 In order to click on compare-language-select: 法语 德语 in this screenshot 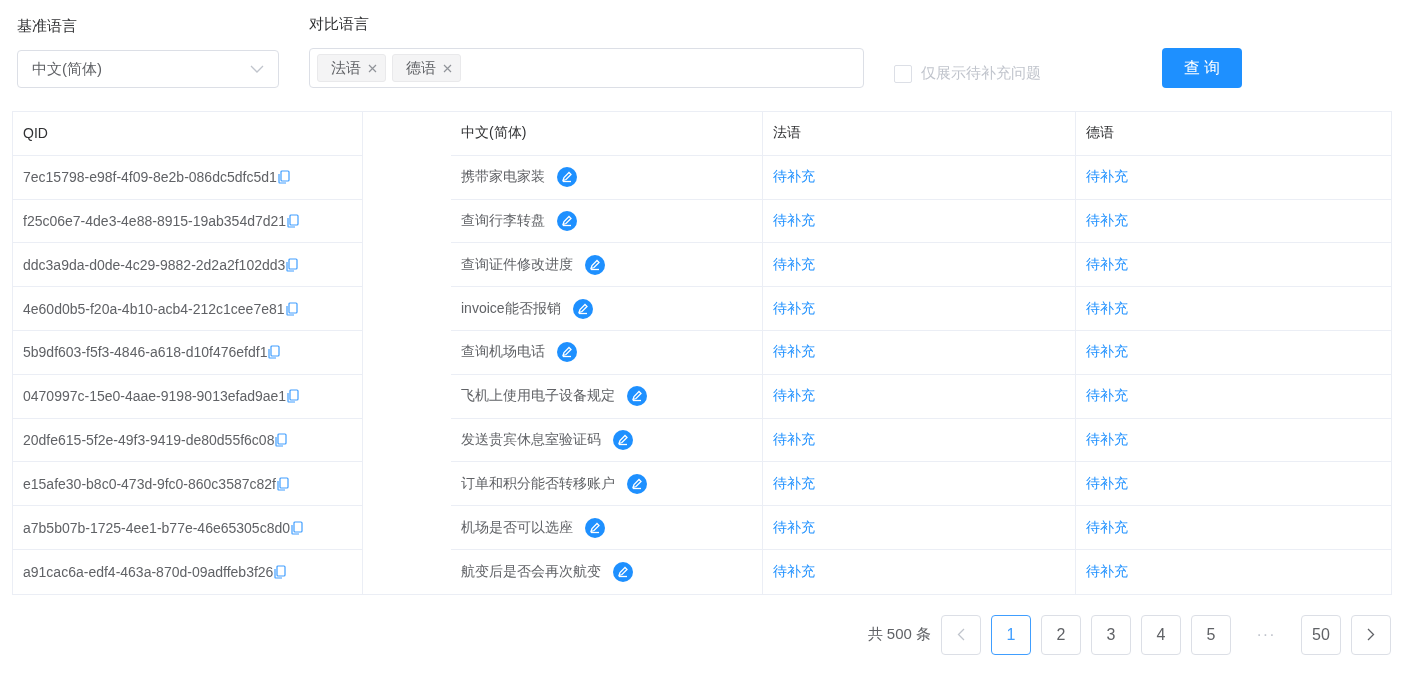, I will do `click(586, 68)`.